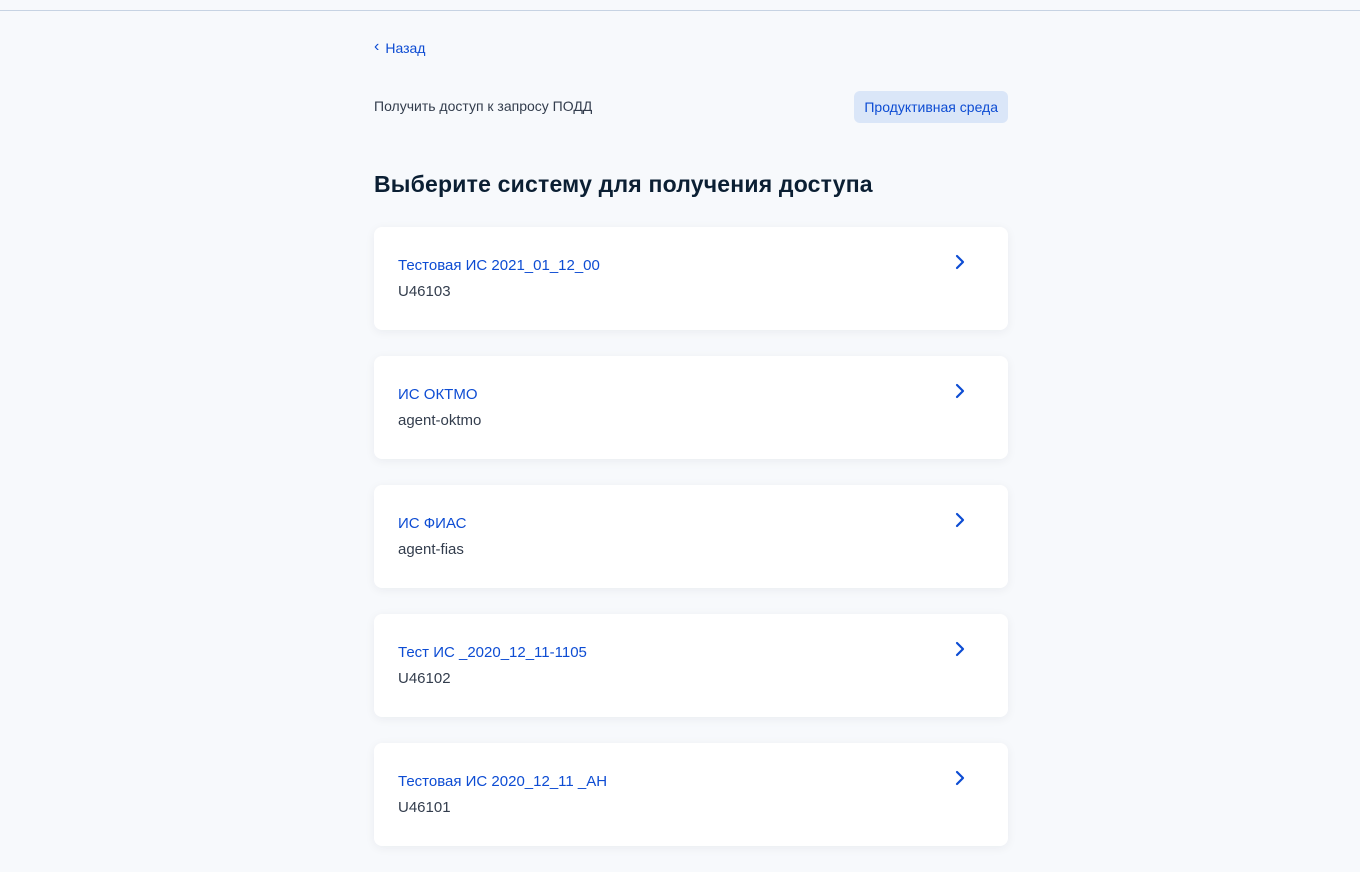 The height and width of the screenshot is (872, 1360). Describe the element at coordinates (503, 781) in the screenshot. I see `system-card-name: Тестовая ИС 2020_12_11 _АН` at that location.